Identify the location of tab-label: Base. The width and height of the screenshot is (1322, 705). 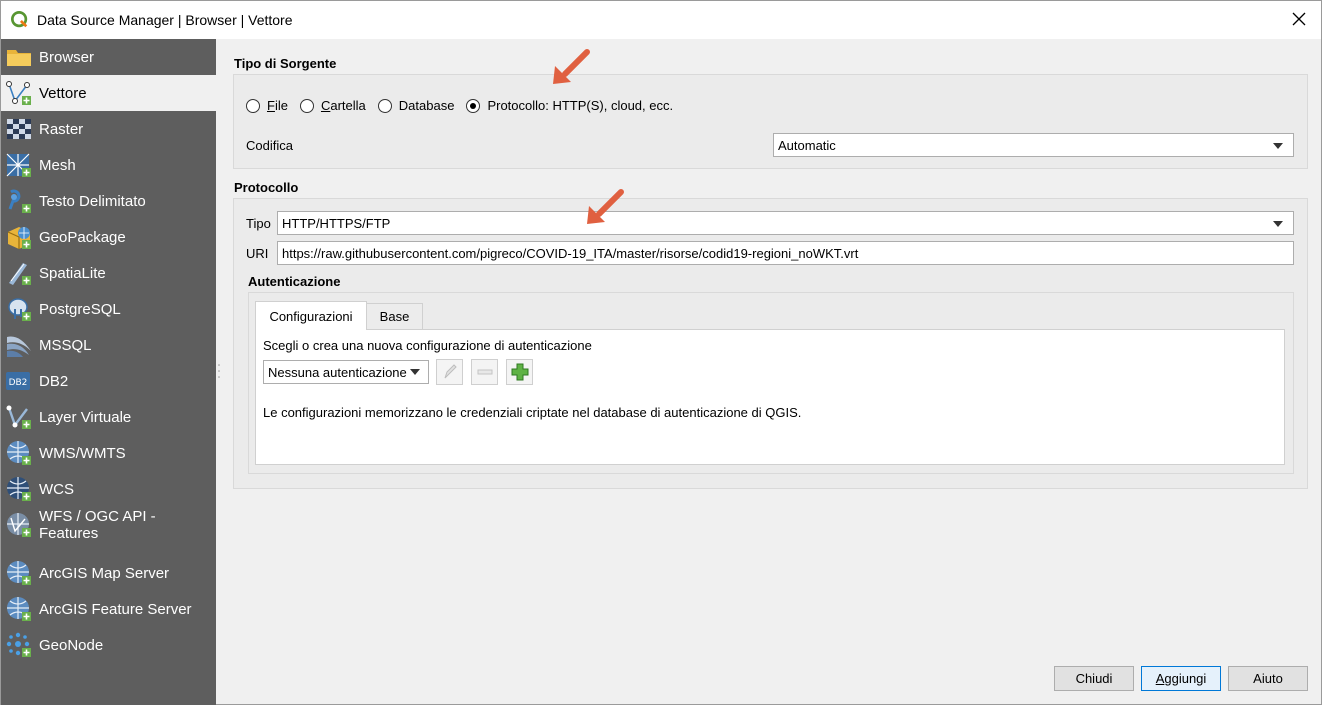
(394, 316).